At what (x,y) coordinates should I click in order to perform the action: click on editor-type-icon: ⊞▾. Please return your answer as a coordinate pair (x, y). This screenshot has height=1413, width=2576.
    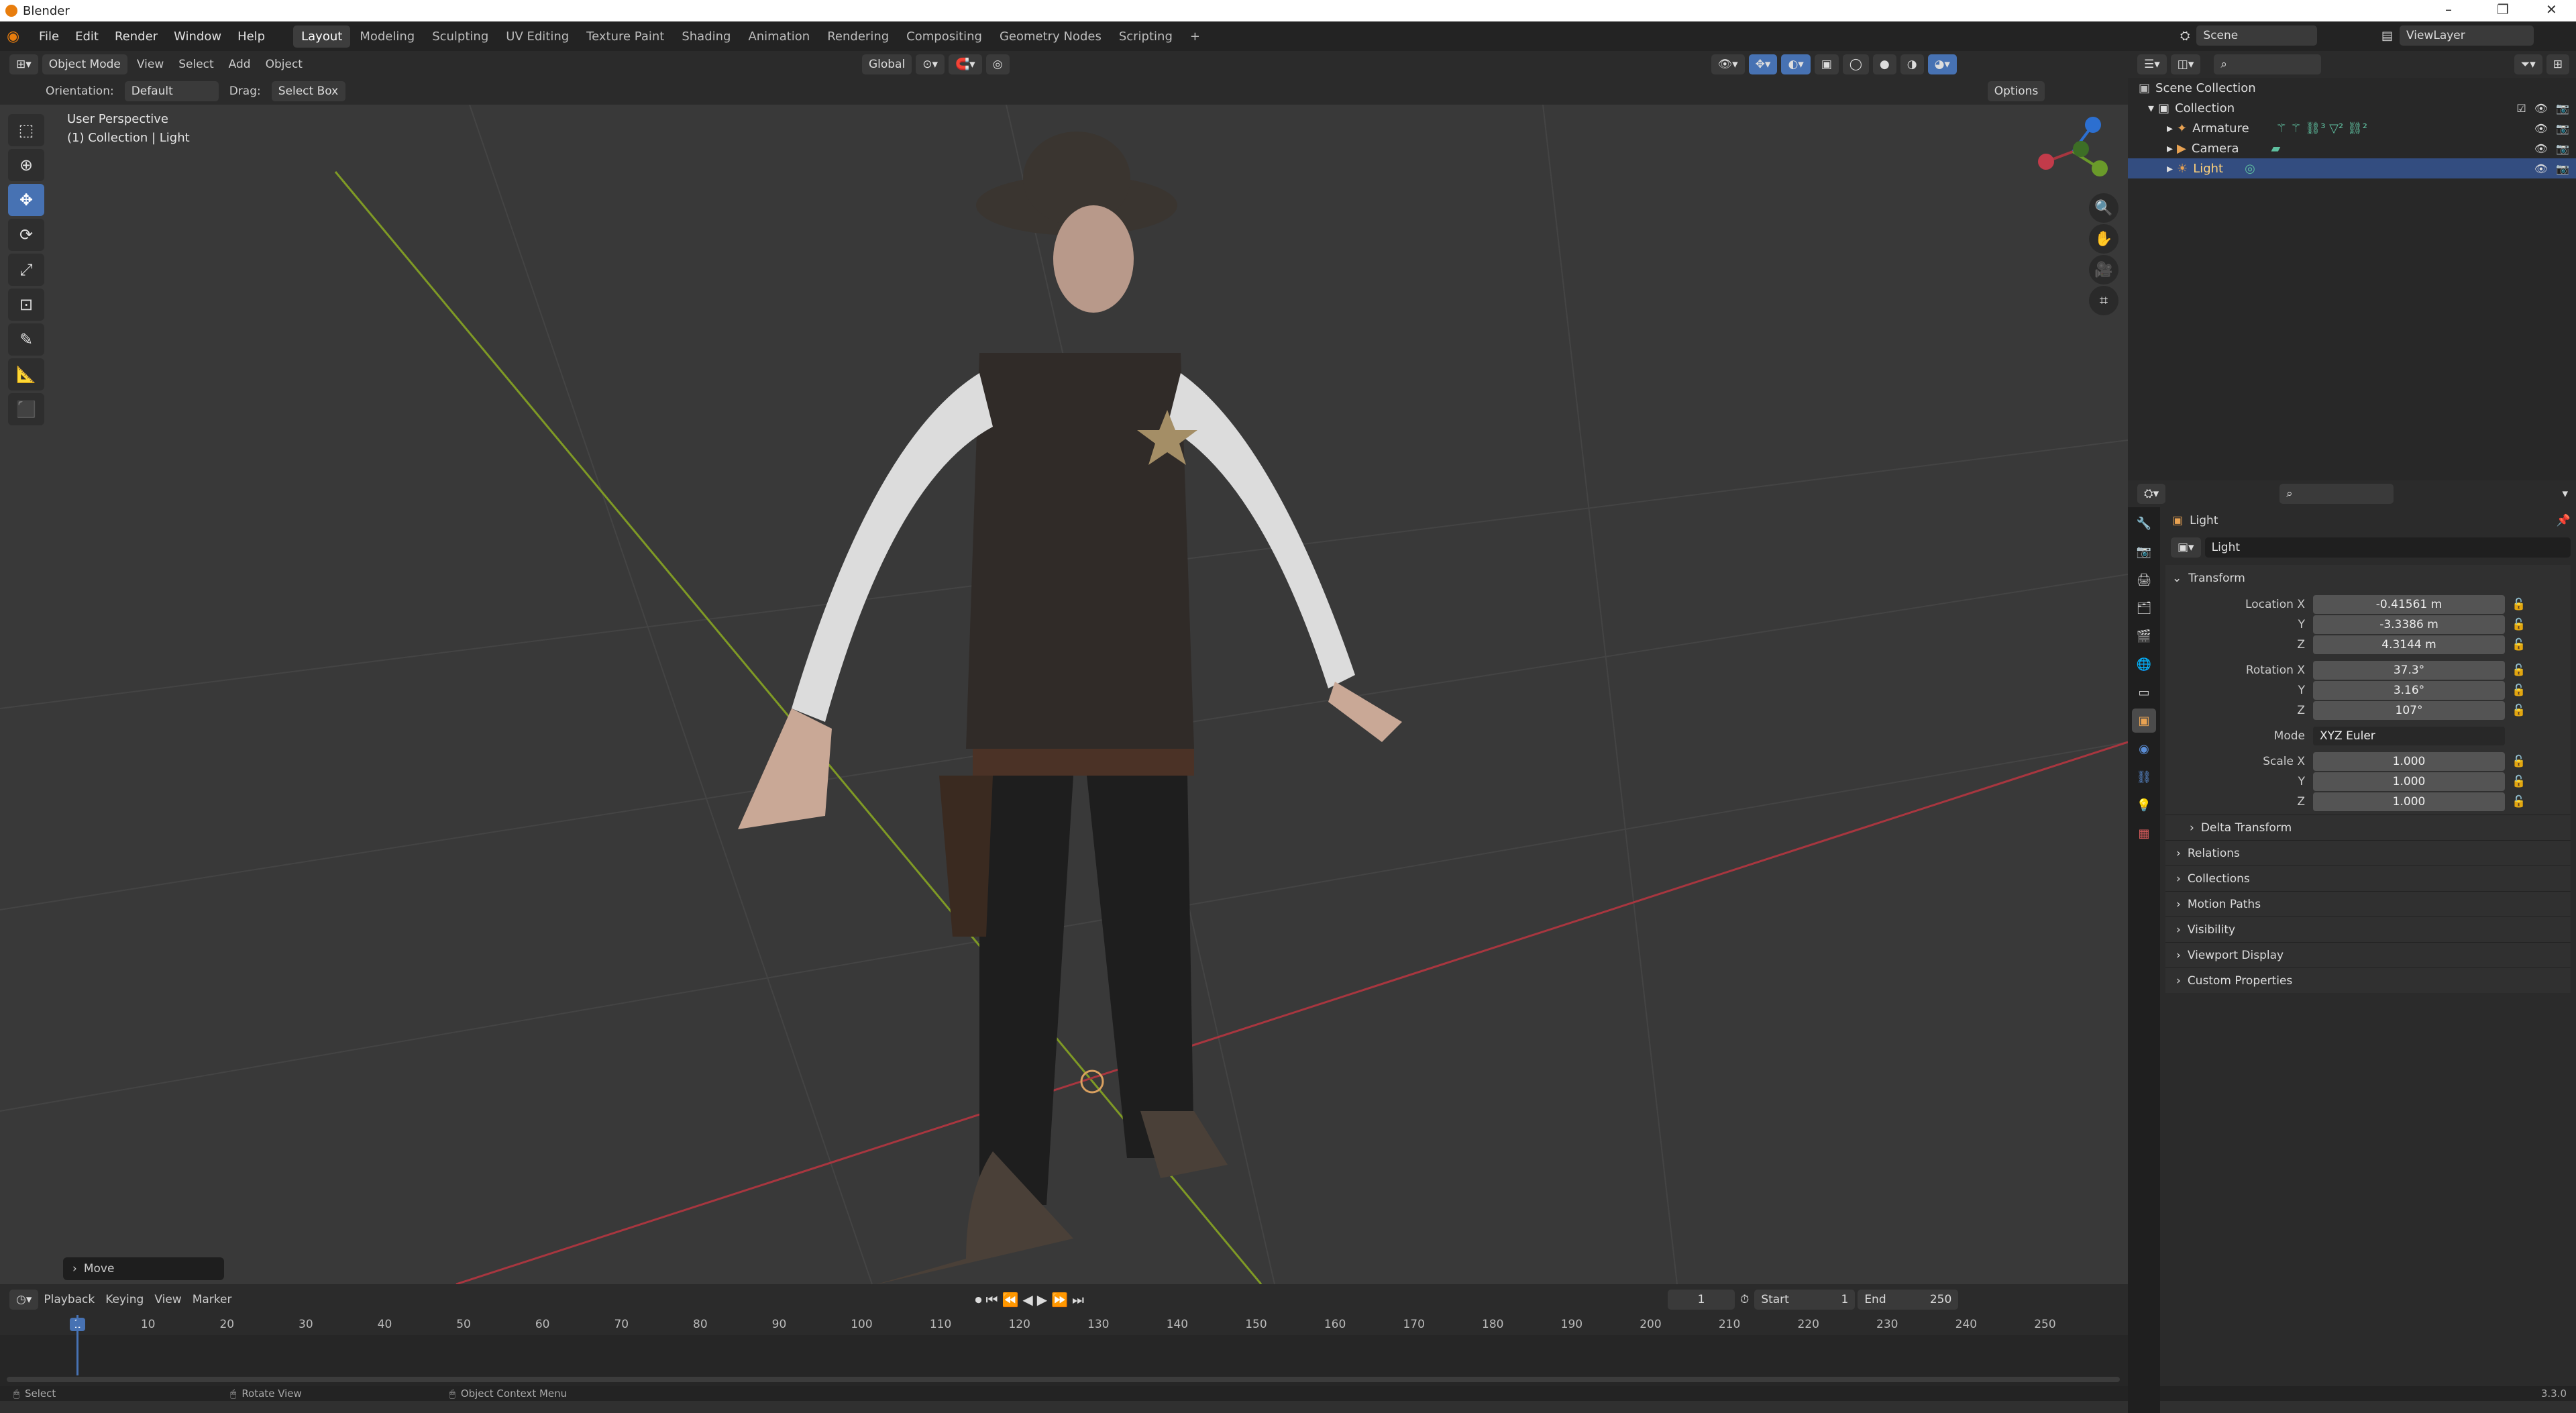
    Looking at the image, I should click on (23, 64).